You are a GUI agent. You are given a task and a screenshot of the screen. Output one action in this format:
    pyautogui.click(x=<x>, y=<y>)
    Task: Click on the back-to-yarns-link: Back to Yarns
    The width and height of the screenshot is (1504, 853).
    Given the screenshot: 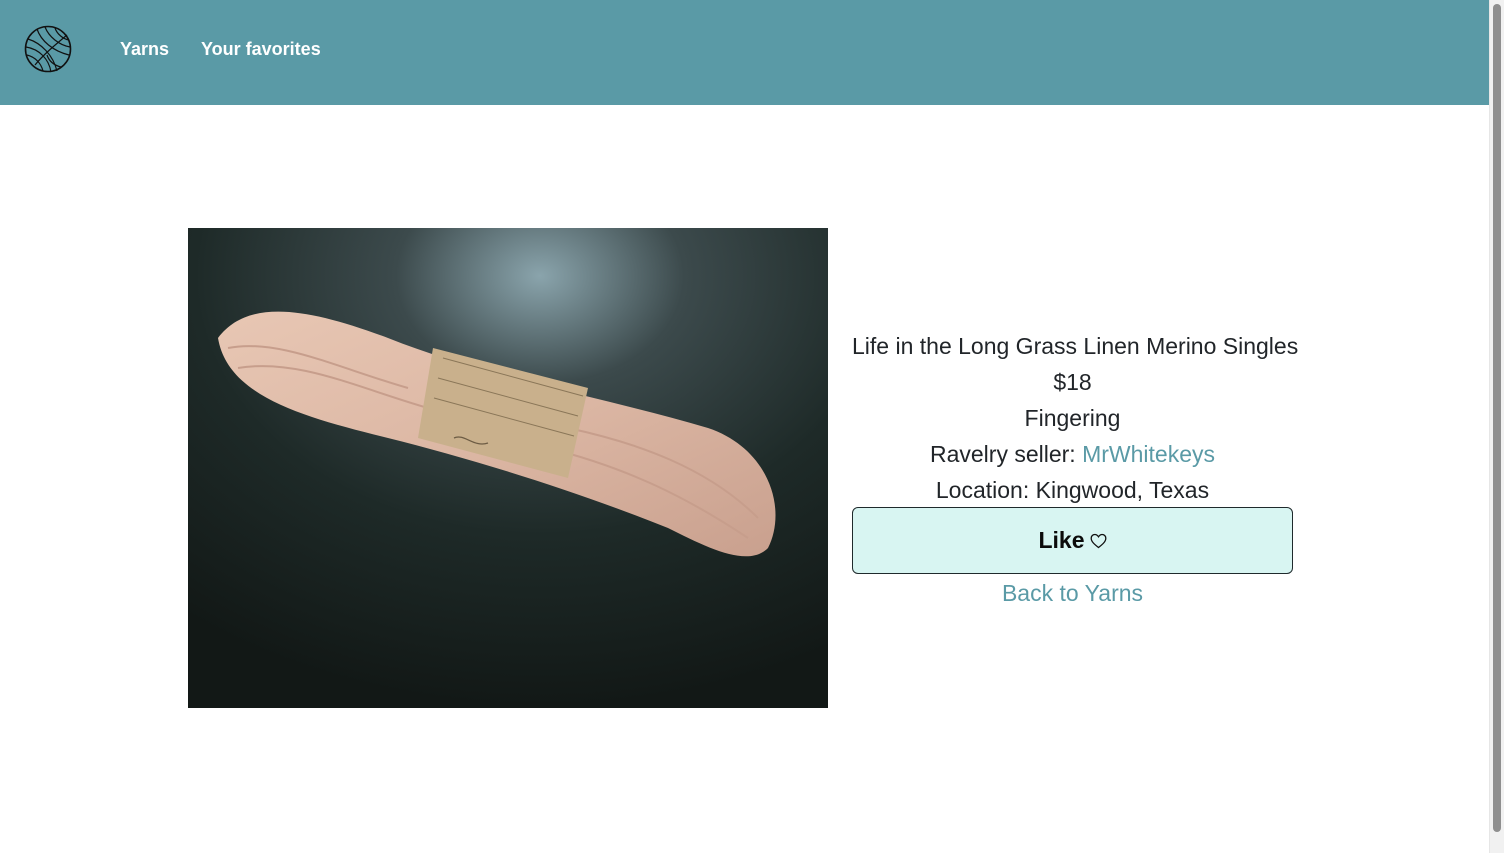 What is the action you would take?
    pyautogui.click(x=1072, y=593)
    